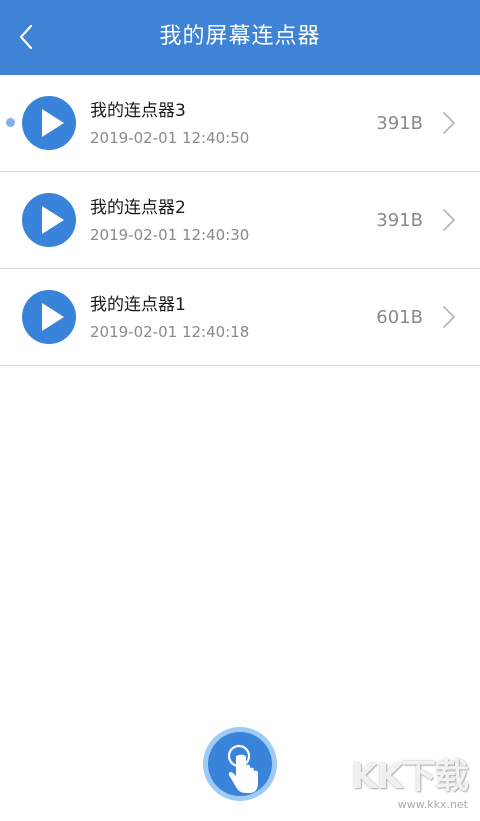 The height and width of the screenshot is (821, 480). What do you see at coordinates (138, 305) in the screenshot?
I see `item-name: 我的连点器1` at bounding box center [138, 305].